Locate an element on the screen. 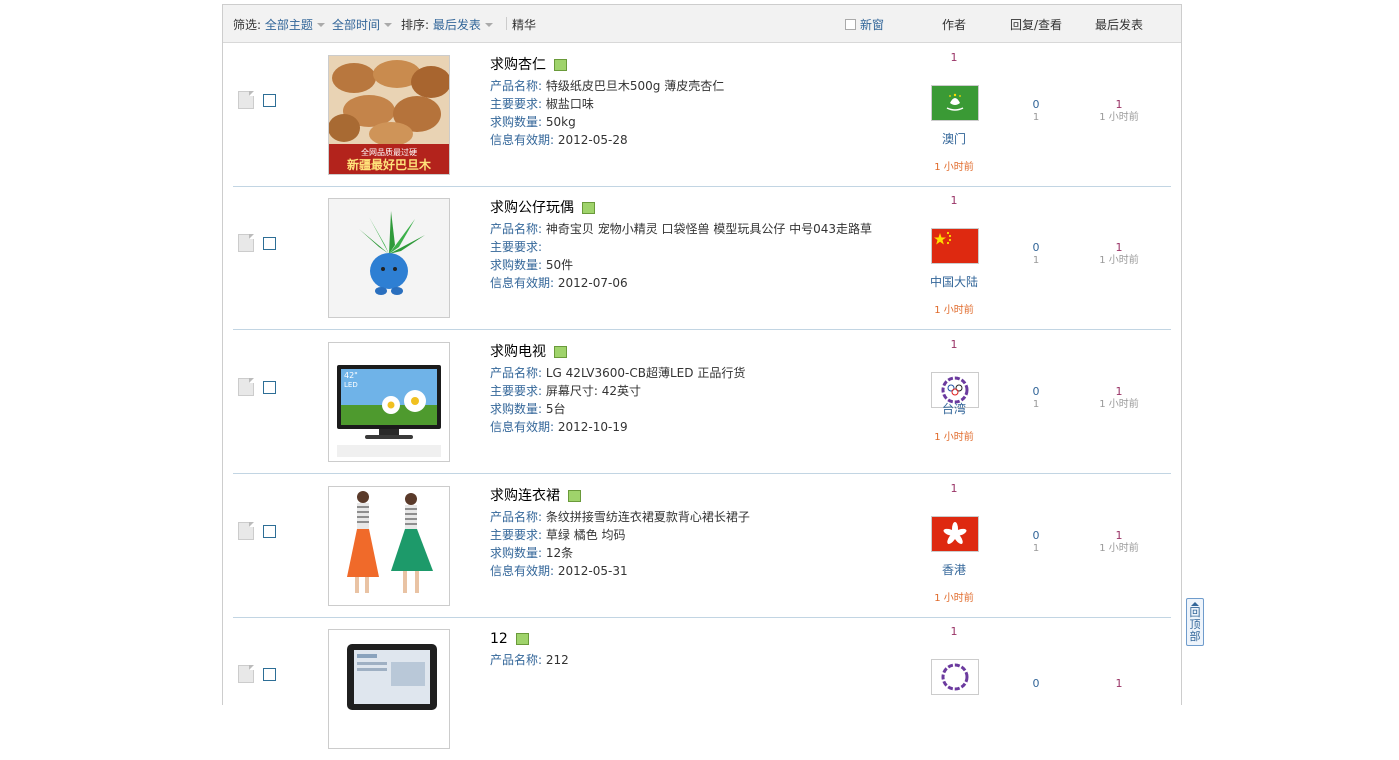  product-name: 212 is located at coordinates (557, 660).